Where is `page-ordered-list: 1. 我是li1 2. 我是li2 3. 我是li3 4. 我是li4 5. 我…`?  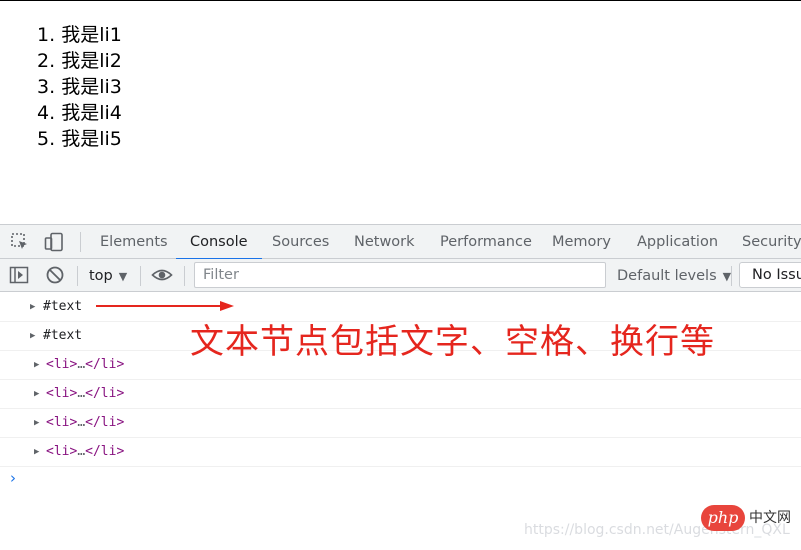
page-ordered-list: 1. 我是li1 2. 我是li2 3. 我是li3 4. 我是li4 5. 我… is located at coordinates (79, 87).